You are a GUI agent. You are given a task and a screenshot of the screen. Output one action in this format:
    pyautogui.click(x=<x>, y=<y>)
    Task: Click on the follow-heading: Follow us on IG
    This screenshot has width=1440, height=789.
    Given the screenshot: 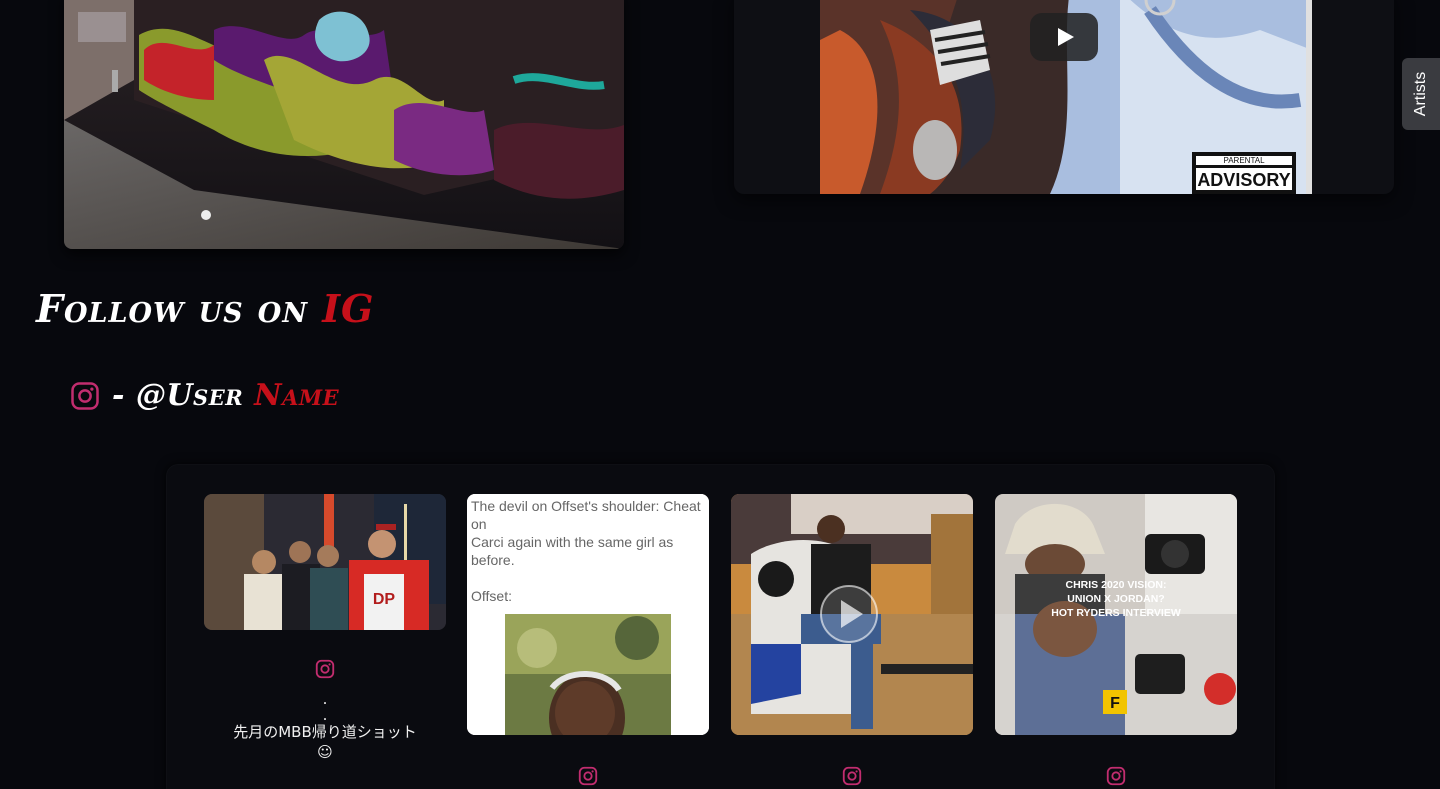 What is the action you would take?
    pyautogui.click(x=205, y=308)
    